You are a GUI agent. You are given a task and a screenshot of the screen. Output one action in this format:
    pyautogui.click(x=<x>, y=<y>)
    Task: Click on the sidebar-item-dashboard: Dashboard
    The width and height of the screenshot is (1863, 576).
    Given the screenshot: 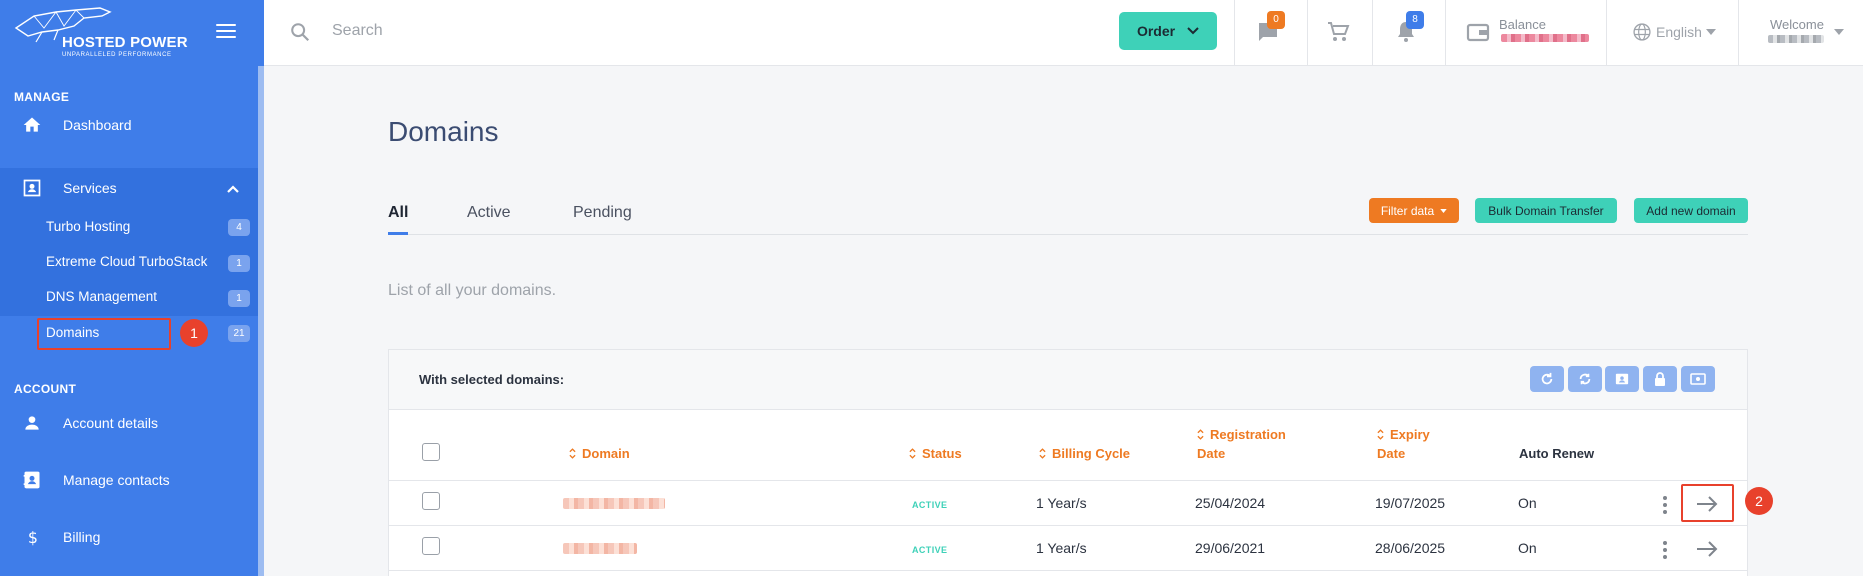 What is the action you would take?
    pyautogui.click(x=129, y=125)
    